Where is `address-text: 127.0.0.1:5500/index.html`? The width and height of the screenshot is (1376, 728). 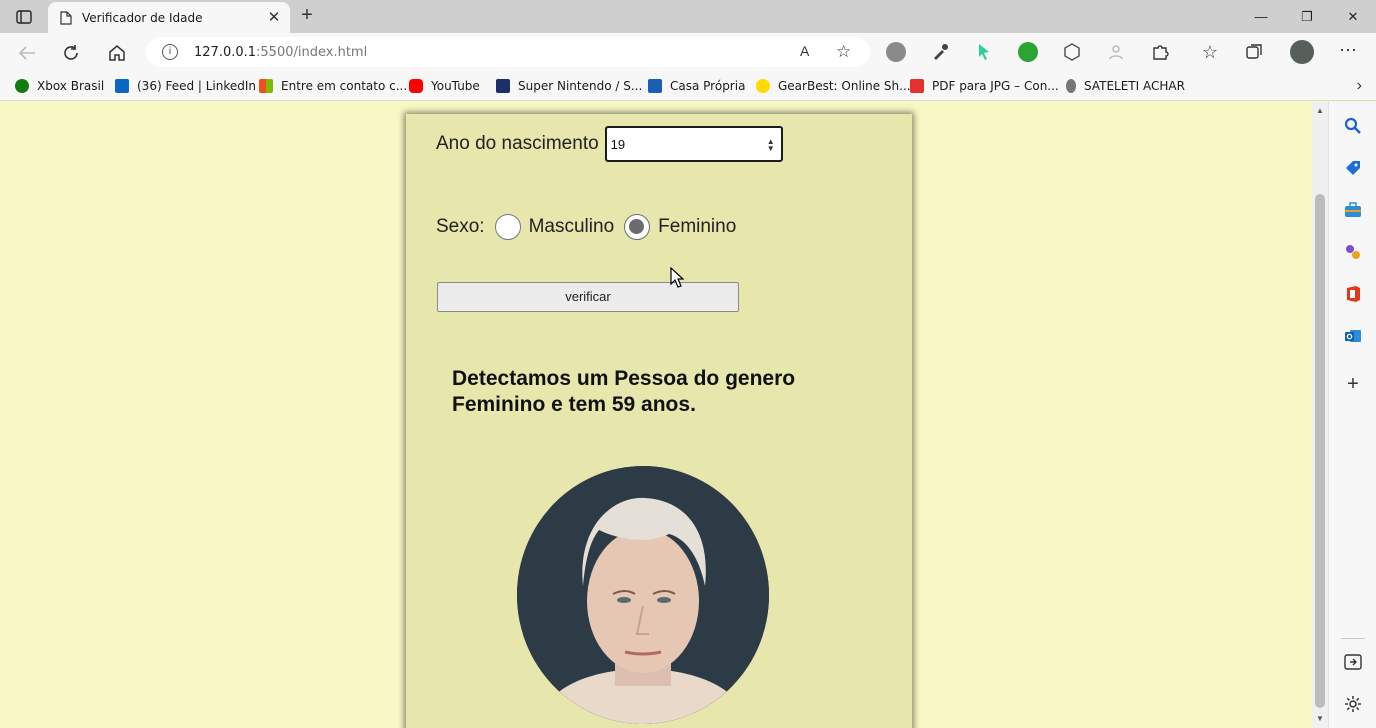
address-text: 127.0.0.1:5500/index.html is located at coordinates (280, 52).